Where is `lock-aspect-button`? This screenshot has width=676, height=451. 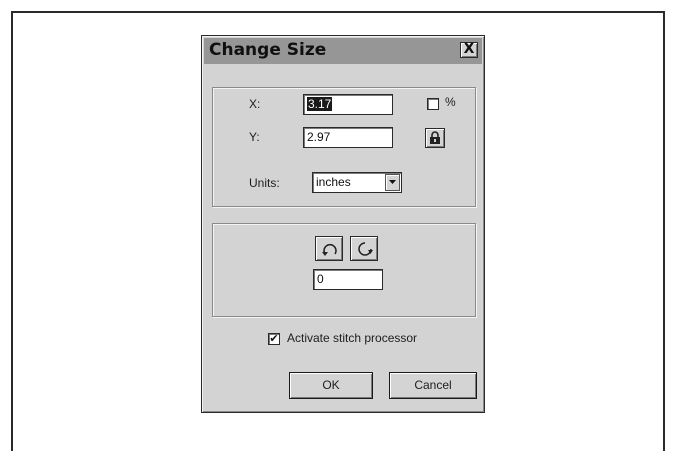 lock-aspect-button is located at coordinates (435, 138).